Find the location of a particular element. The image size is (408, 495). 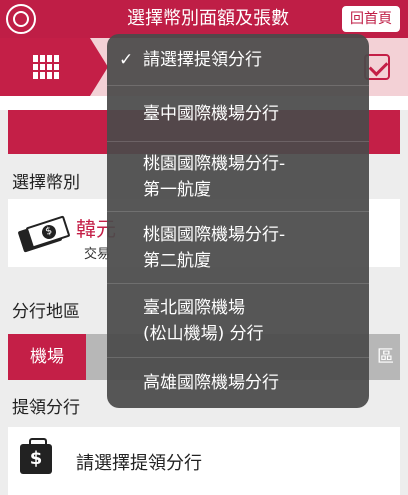

dropdown-option: 桃園國際機場分行- 第二航廈 is located at coordinates (238, 248).